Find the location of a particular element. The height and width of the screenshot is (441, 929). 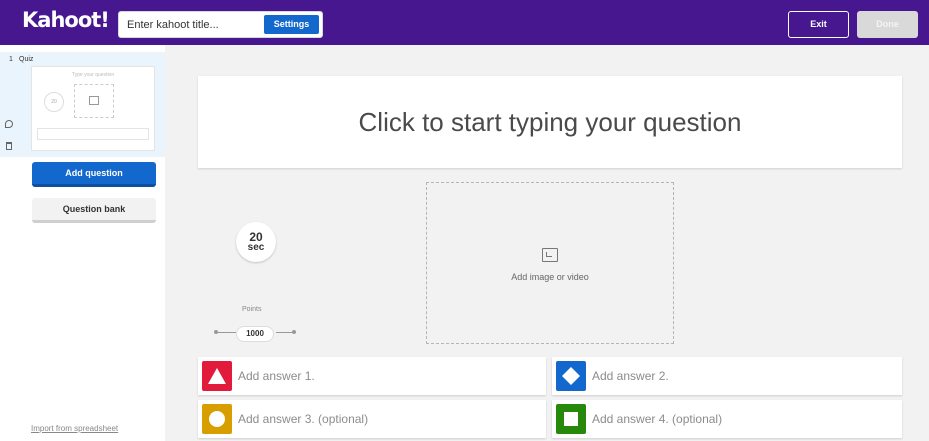

add-question-button: Add question is located at coordinates (94, 174).